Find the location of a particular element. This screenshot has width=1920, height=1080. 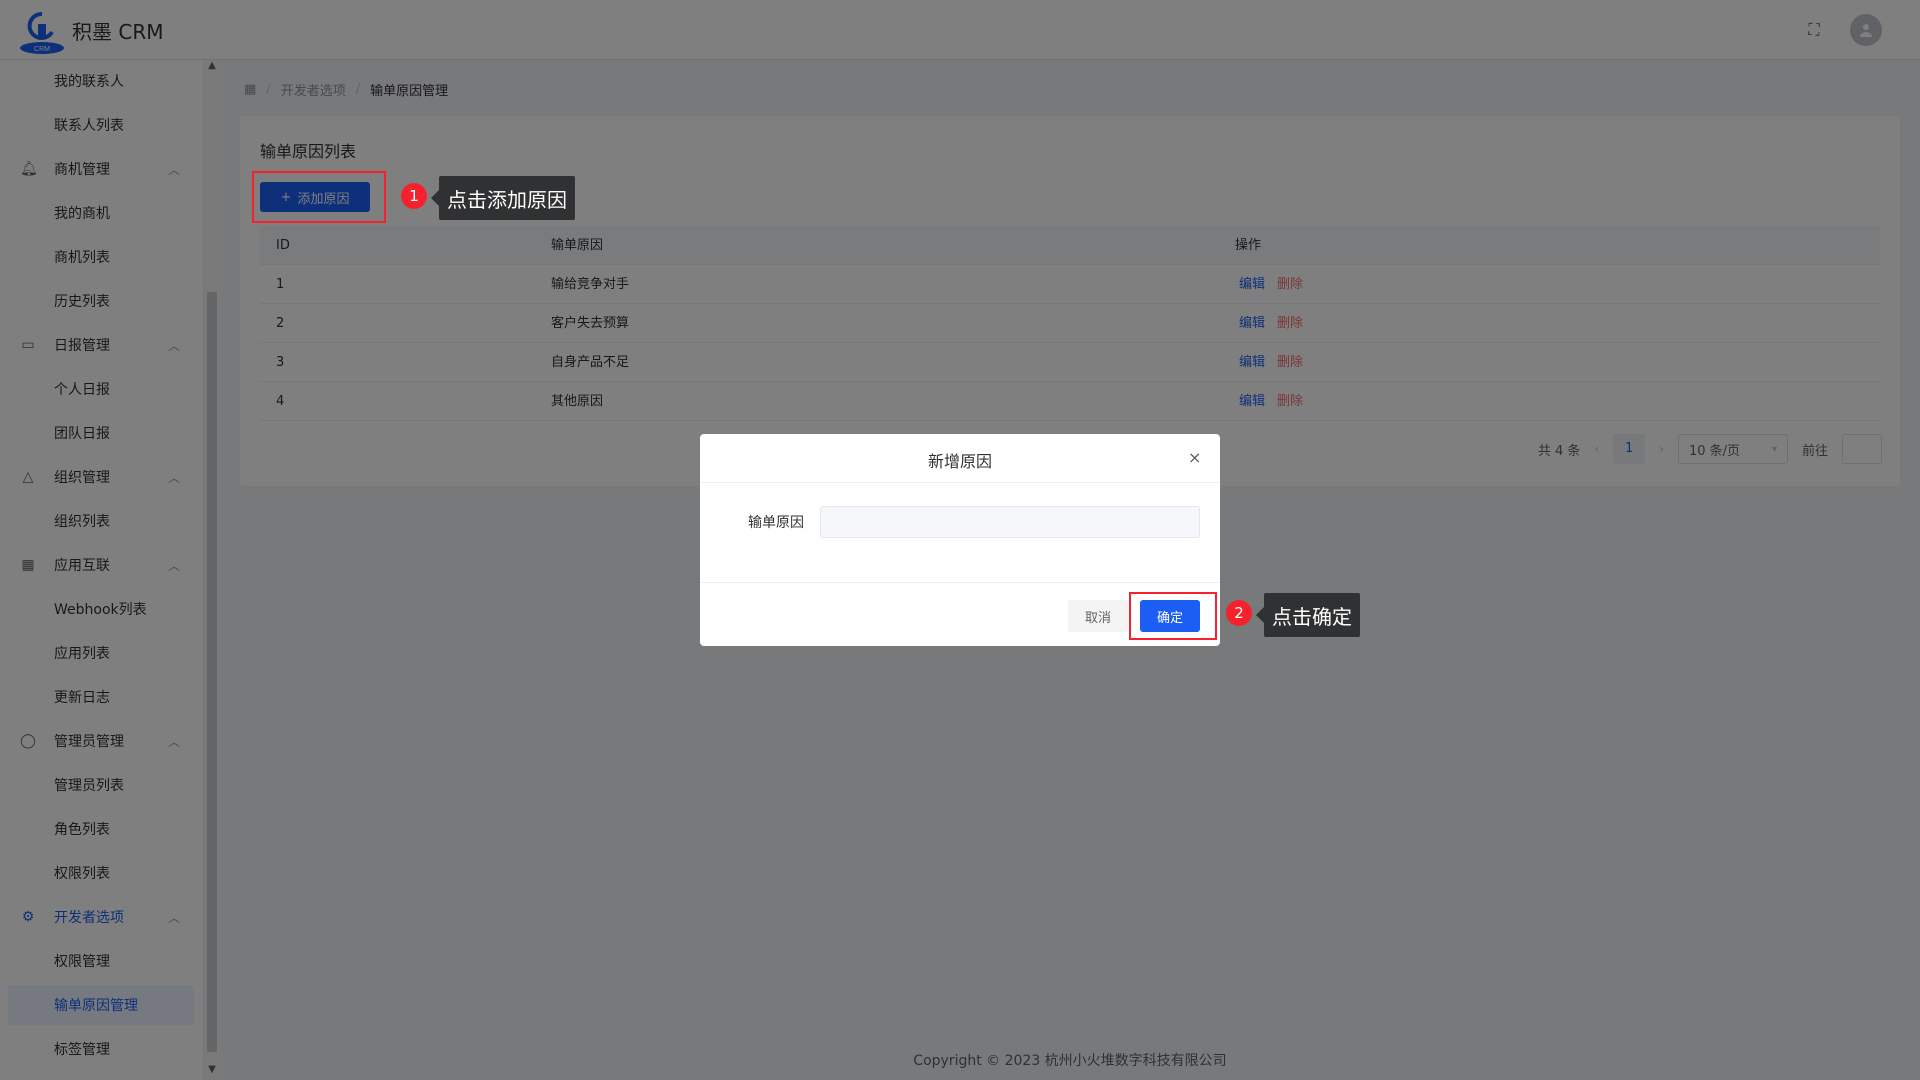

reason-input is located at coordinates (1010, 522).